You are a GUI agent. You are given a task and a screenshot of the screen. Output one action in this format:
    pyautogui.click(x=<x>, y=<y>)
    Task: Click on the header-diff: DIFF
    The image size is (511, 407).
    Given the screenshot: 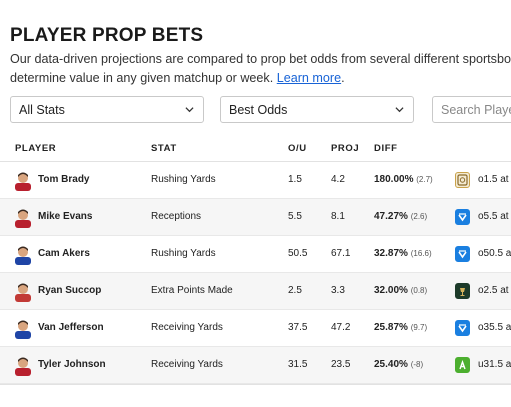 What is the action you would take?
    pyautogui.click(x=386, y=148)
    